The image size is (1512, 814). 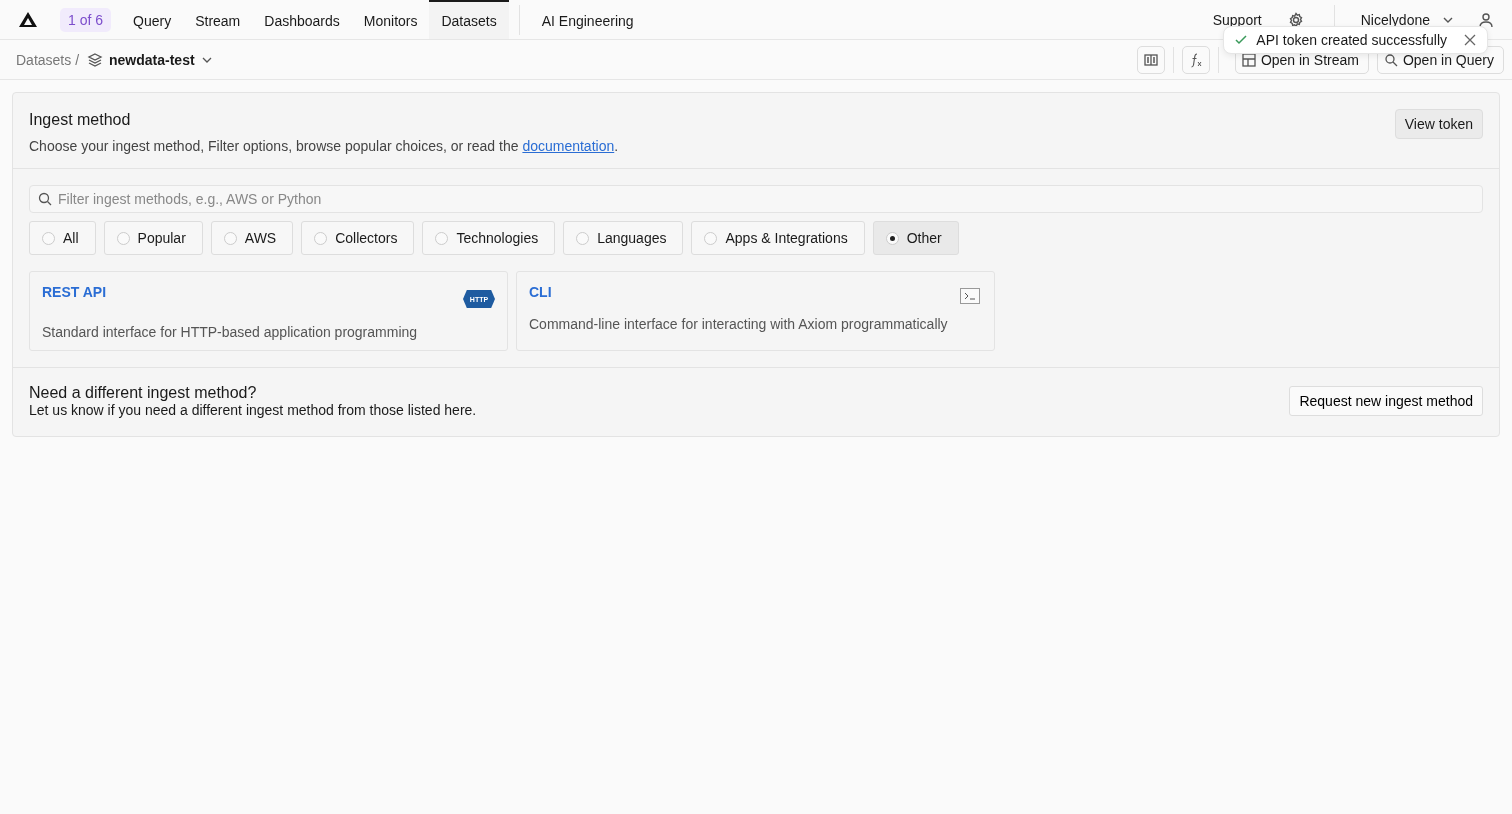 What do you see at coordinates (738, 324) in the screenshot?
I see `method-description: Command-line interface for interacting with Axiom programmatically` at bounding box center [738, 324].